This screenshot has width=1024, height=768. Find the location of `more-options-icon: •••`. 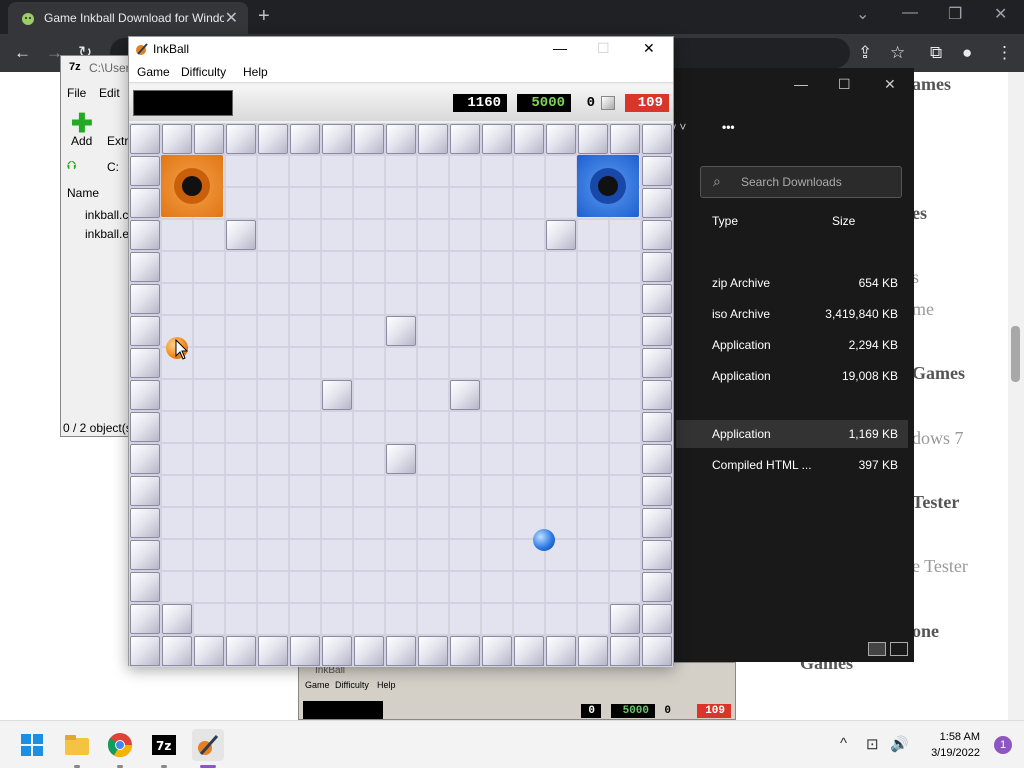

more-options-icon: ••• is located at coordinates (728, 127).